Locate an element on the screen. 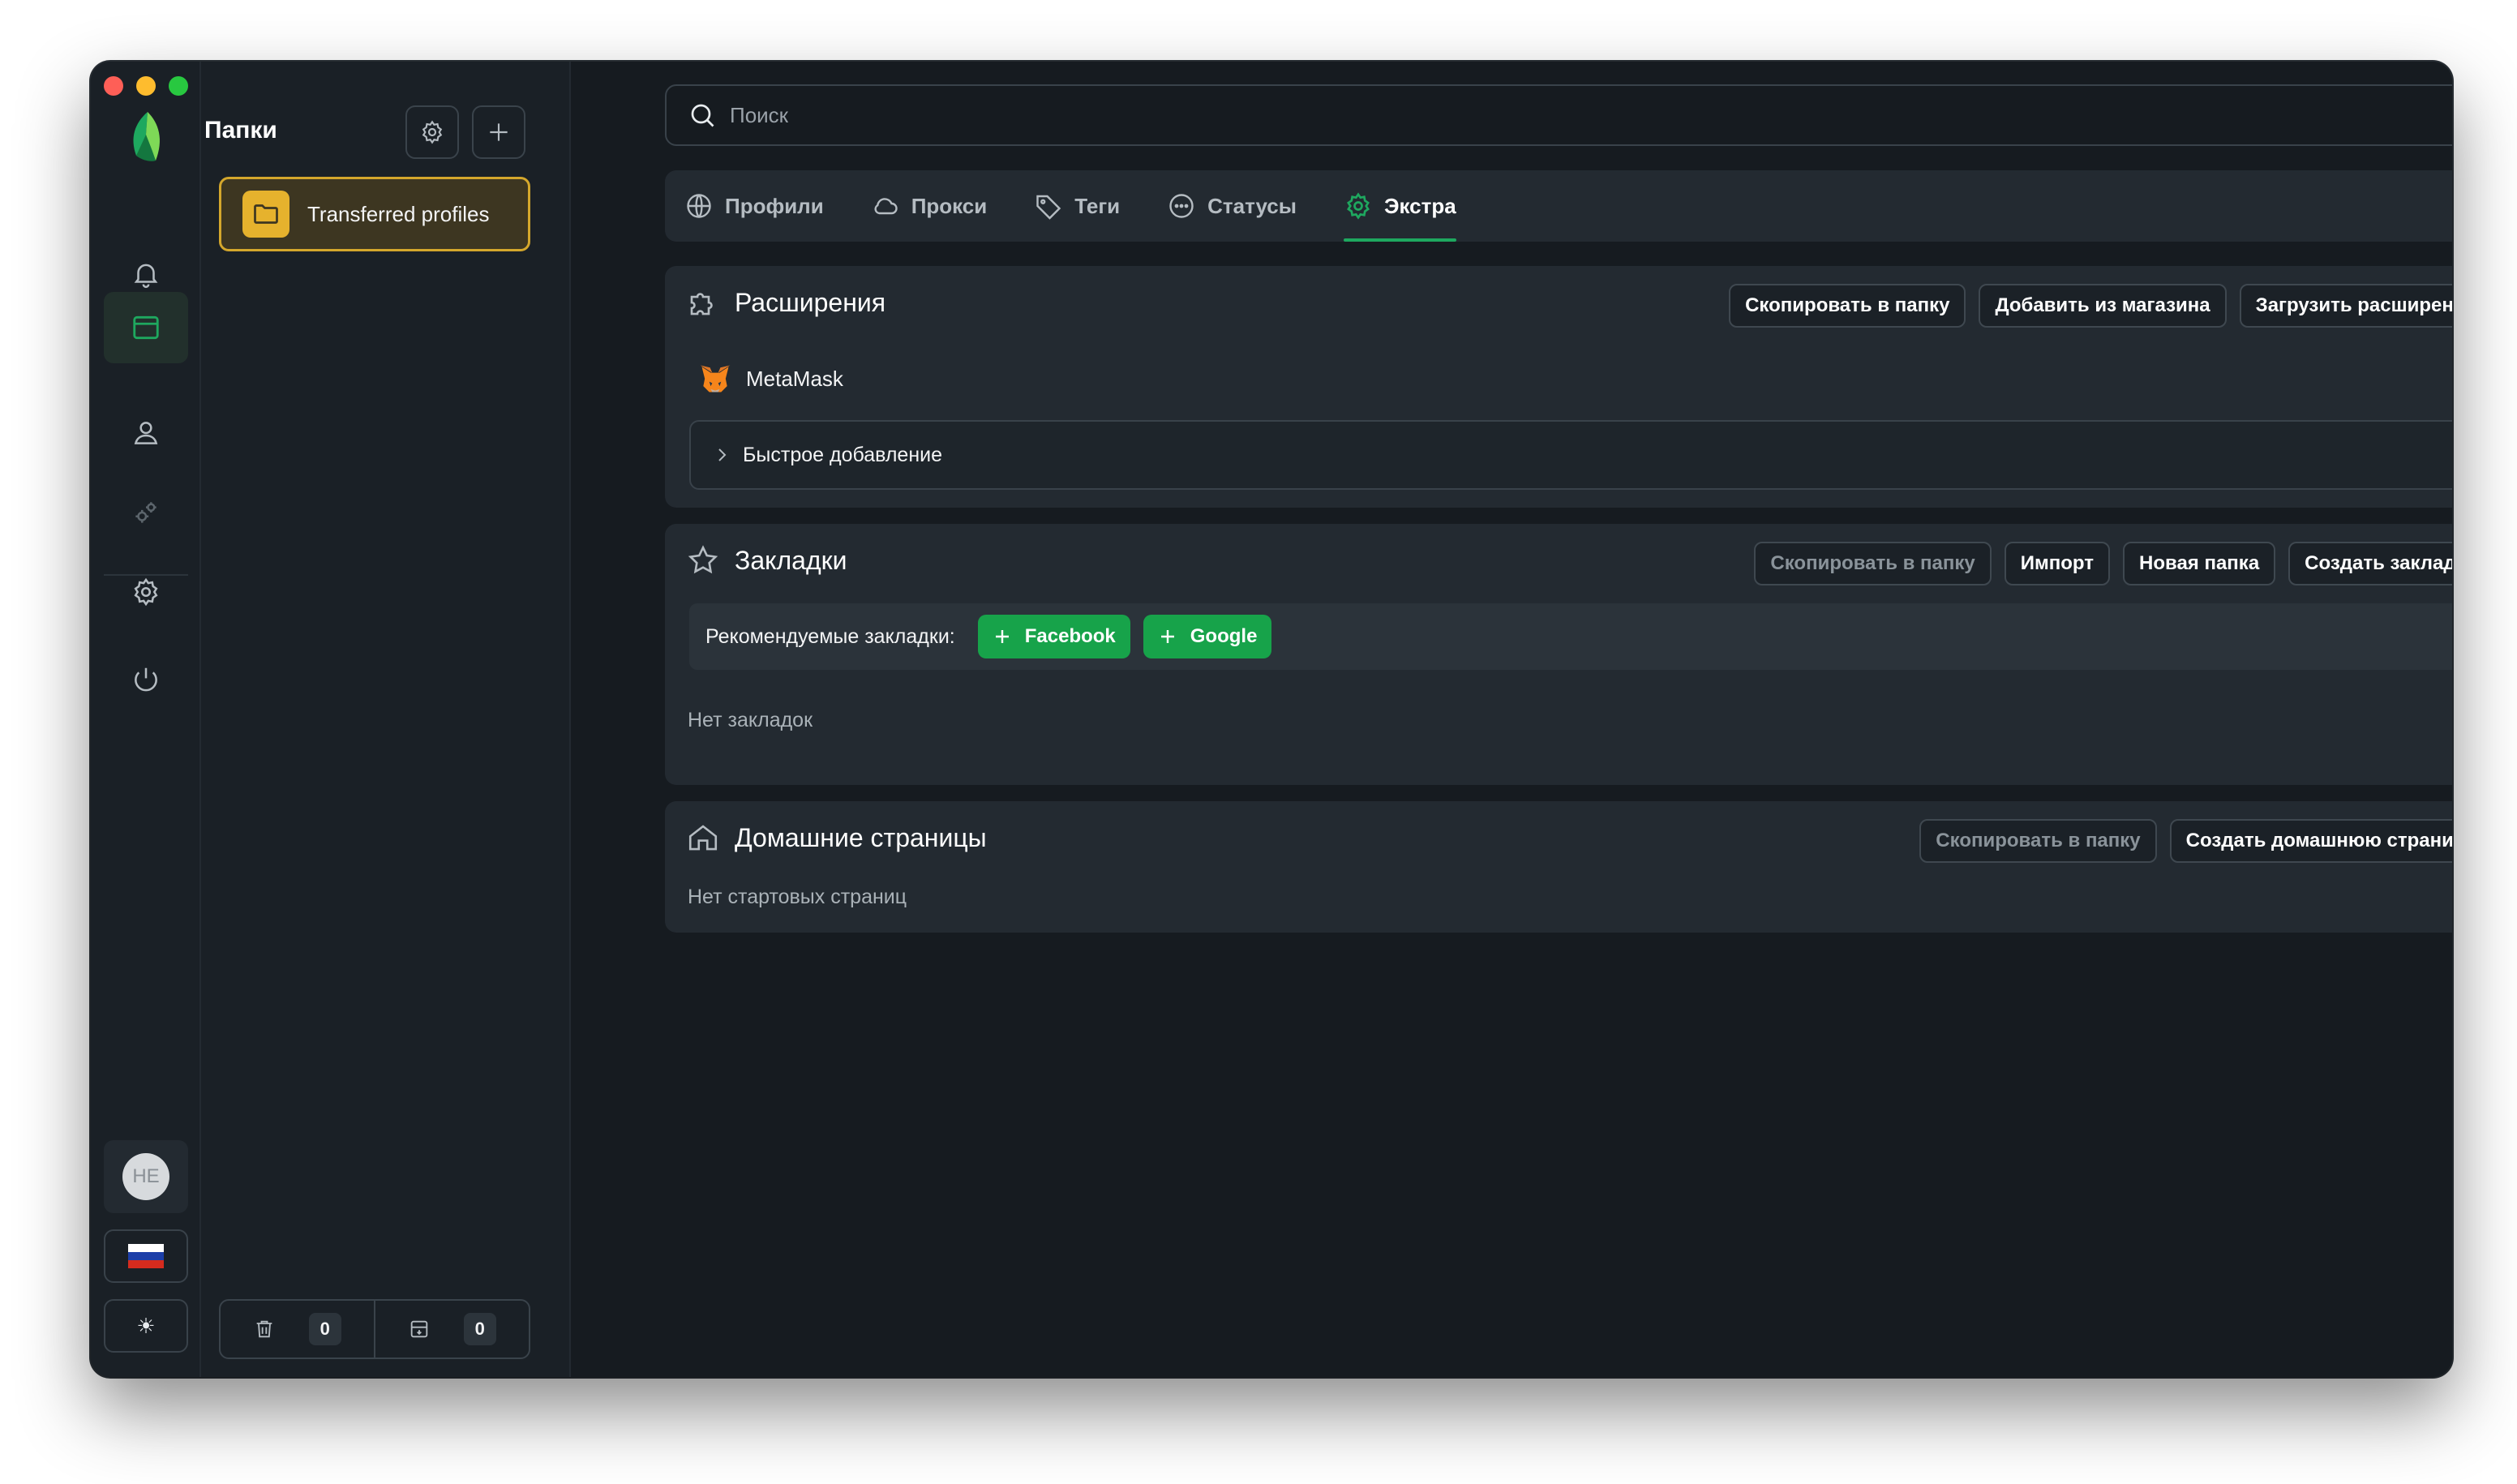 This screenshot has width=2517, height=1484. star-icon is located at coordinates (703, 559).